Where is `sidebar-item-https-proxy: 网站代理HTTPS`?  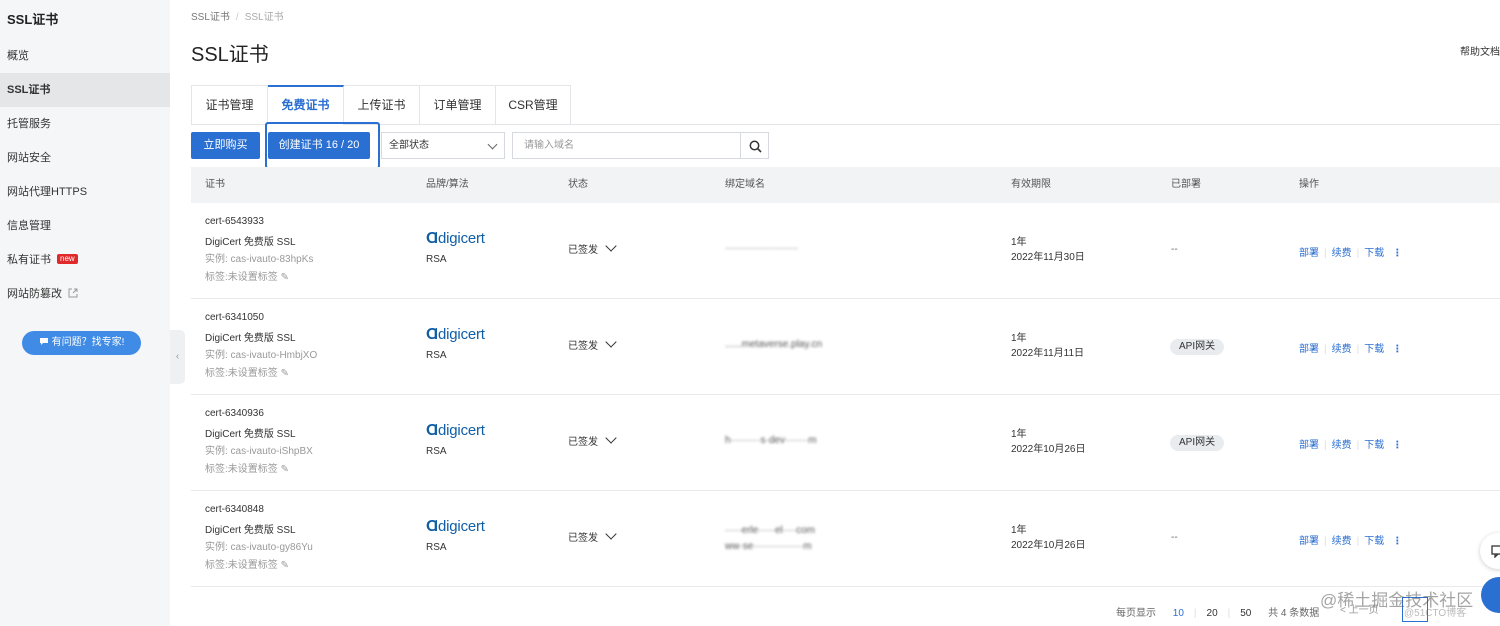 sidebar-item-https-proxy: 网站代理HTTPS is located at coordinates (85, 192).